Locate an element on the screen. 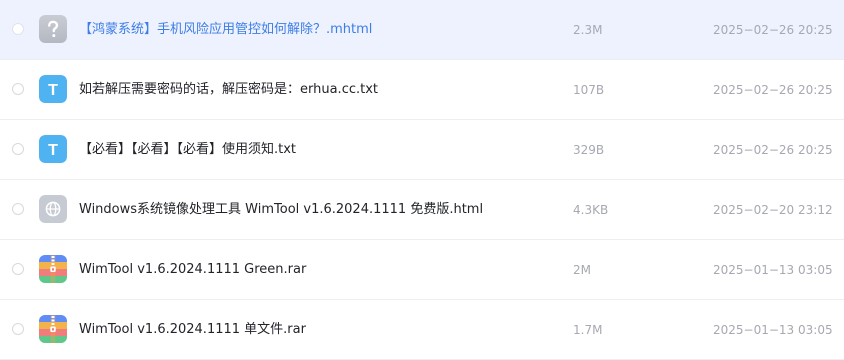 This screenshot has height=360, width=844. file-size: 2M is located at coordinates (582, 270).